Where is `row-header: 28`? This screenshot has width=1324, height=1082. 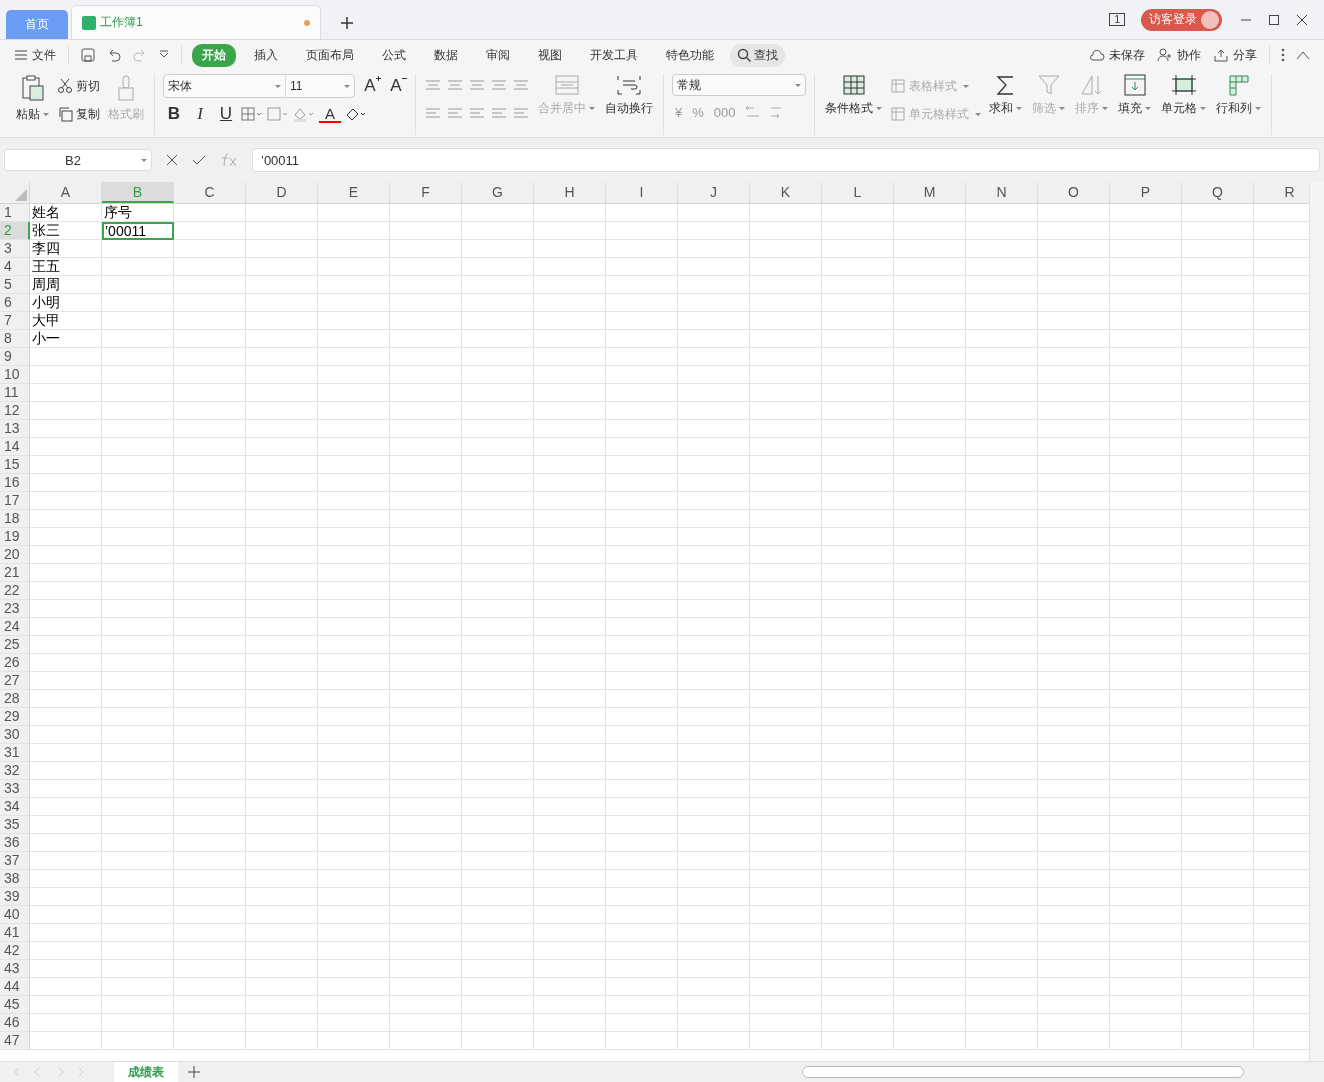 row-header: 28 is located at coordinates (15, 699).